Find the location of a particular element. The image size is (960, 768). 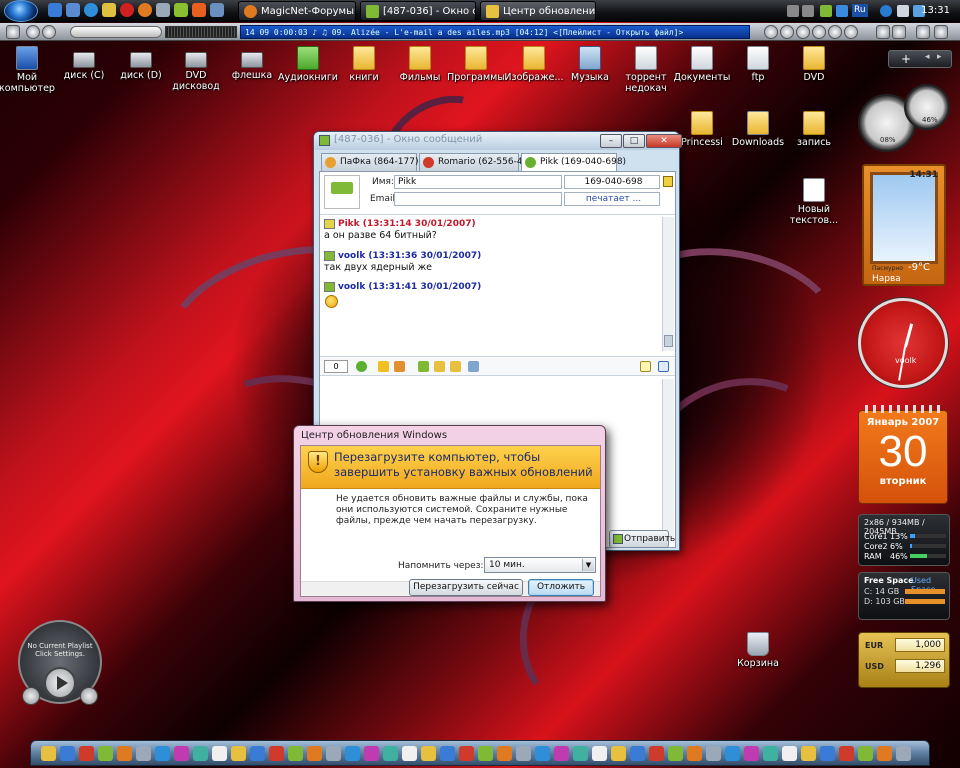

media-player-next-icon is located at coordinates (89, 696).